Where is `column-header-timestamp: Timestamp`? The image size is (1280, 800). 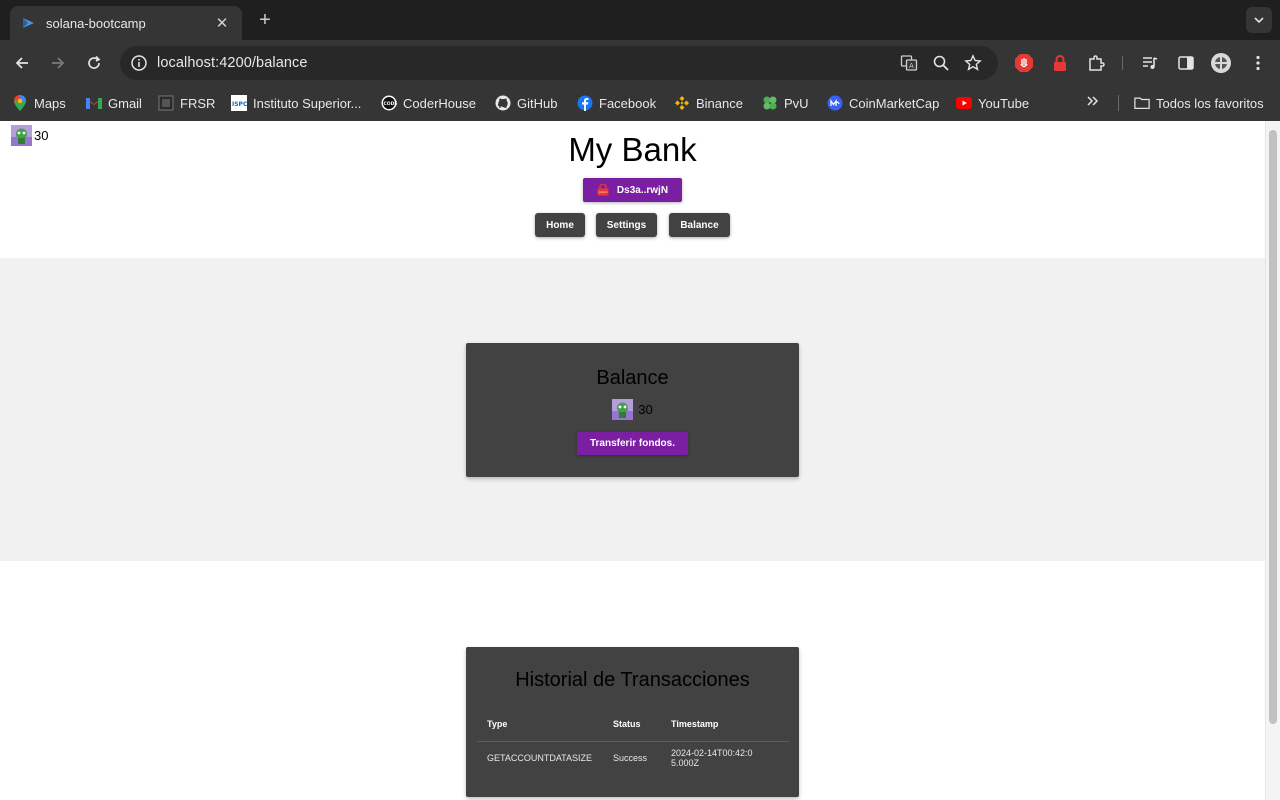 column-header-timestamp: Timestamp is located at coordinates (725, 724).